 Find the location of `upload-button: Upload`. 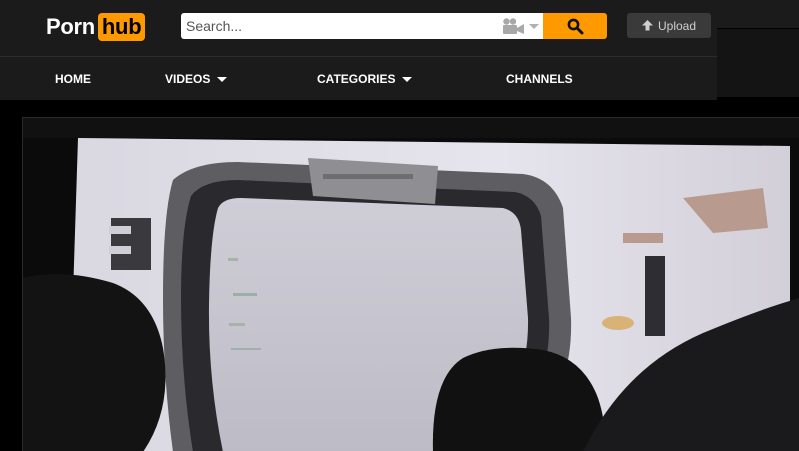

upload-button: Upload is located at coordinates (669, 25).